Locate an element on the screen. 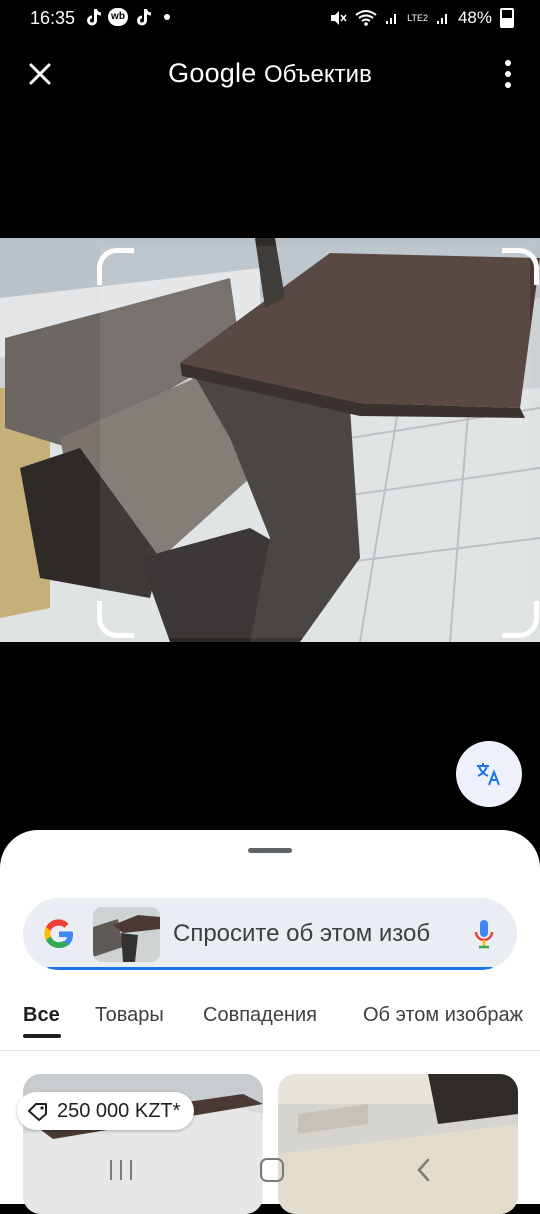 This screenshot has height=1214, width=540. battery-percent: 48% is located at coordinates (474, 17).